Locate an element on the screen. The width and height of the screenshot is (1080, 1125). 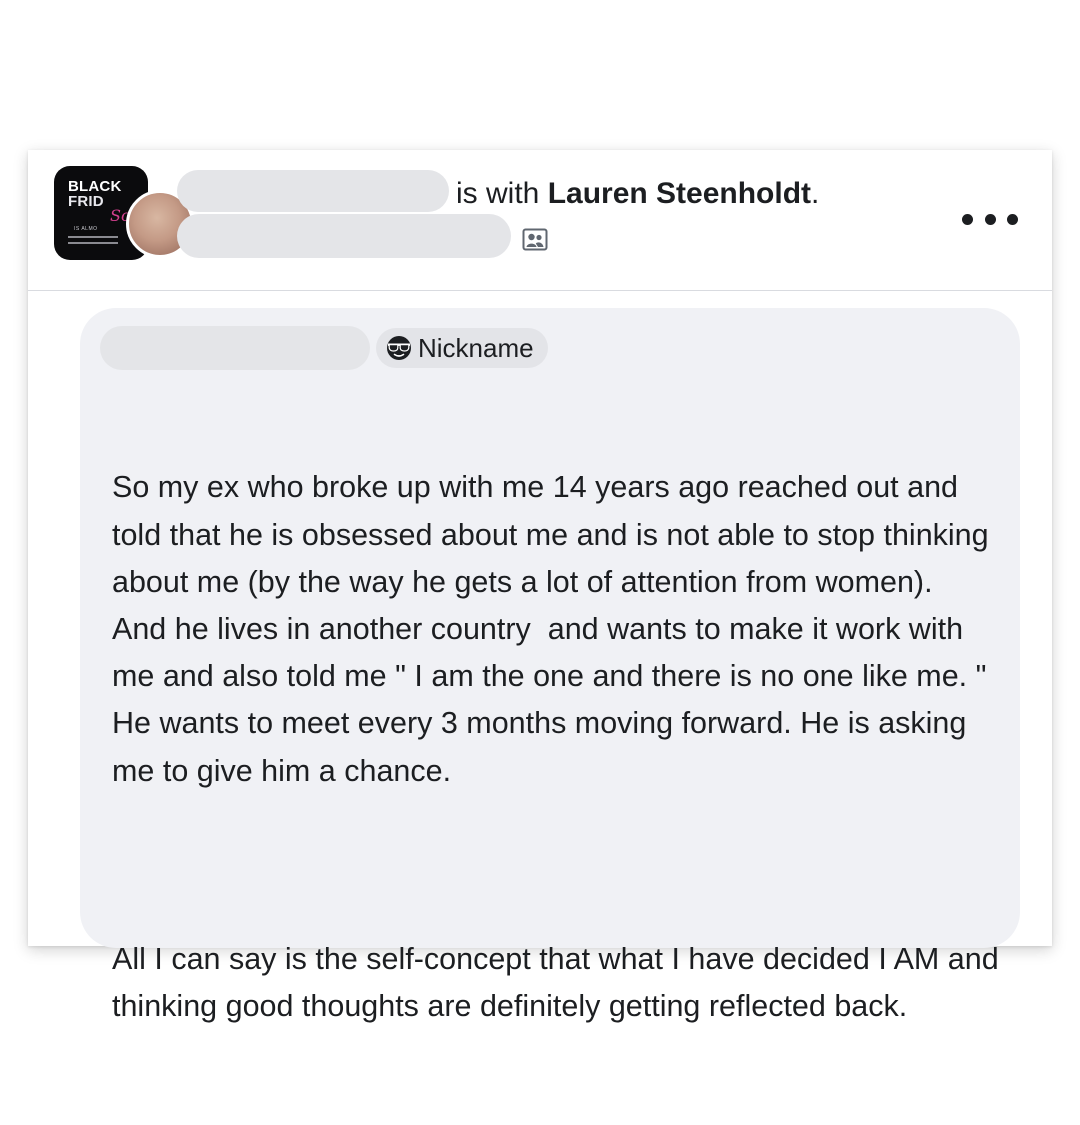
group-avatar-text-line2: FRID is located at coordinates (86, 201).